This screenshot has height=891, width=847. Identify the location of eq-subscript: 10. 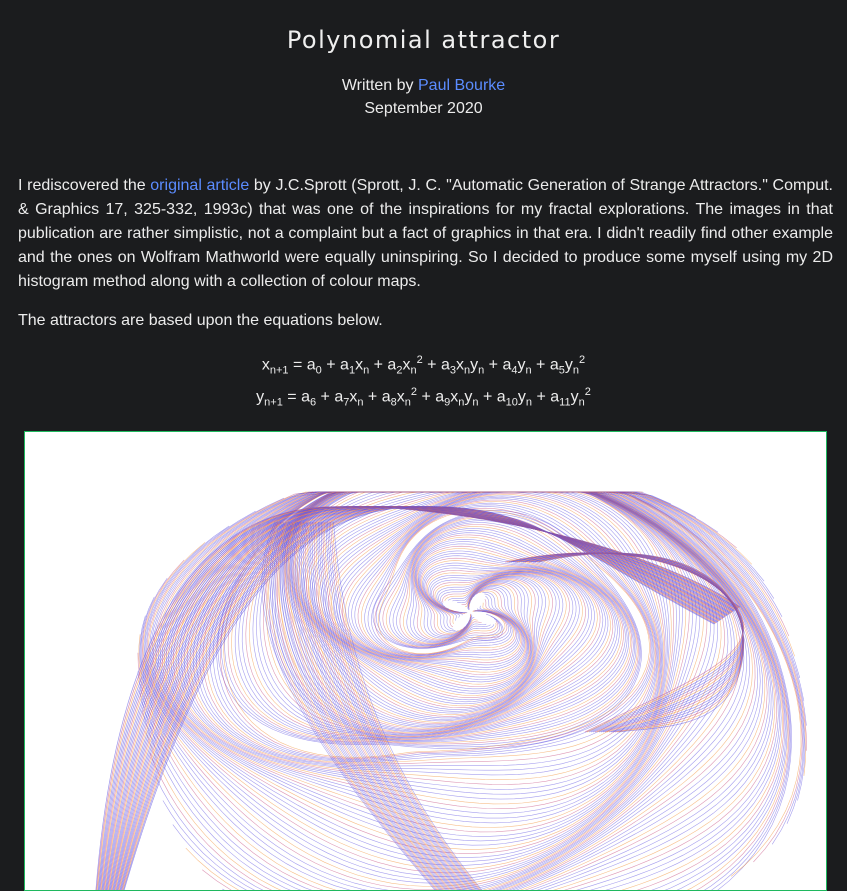
(511, 402).